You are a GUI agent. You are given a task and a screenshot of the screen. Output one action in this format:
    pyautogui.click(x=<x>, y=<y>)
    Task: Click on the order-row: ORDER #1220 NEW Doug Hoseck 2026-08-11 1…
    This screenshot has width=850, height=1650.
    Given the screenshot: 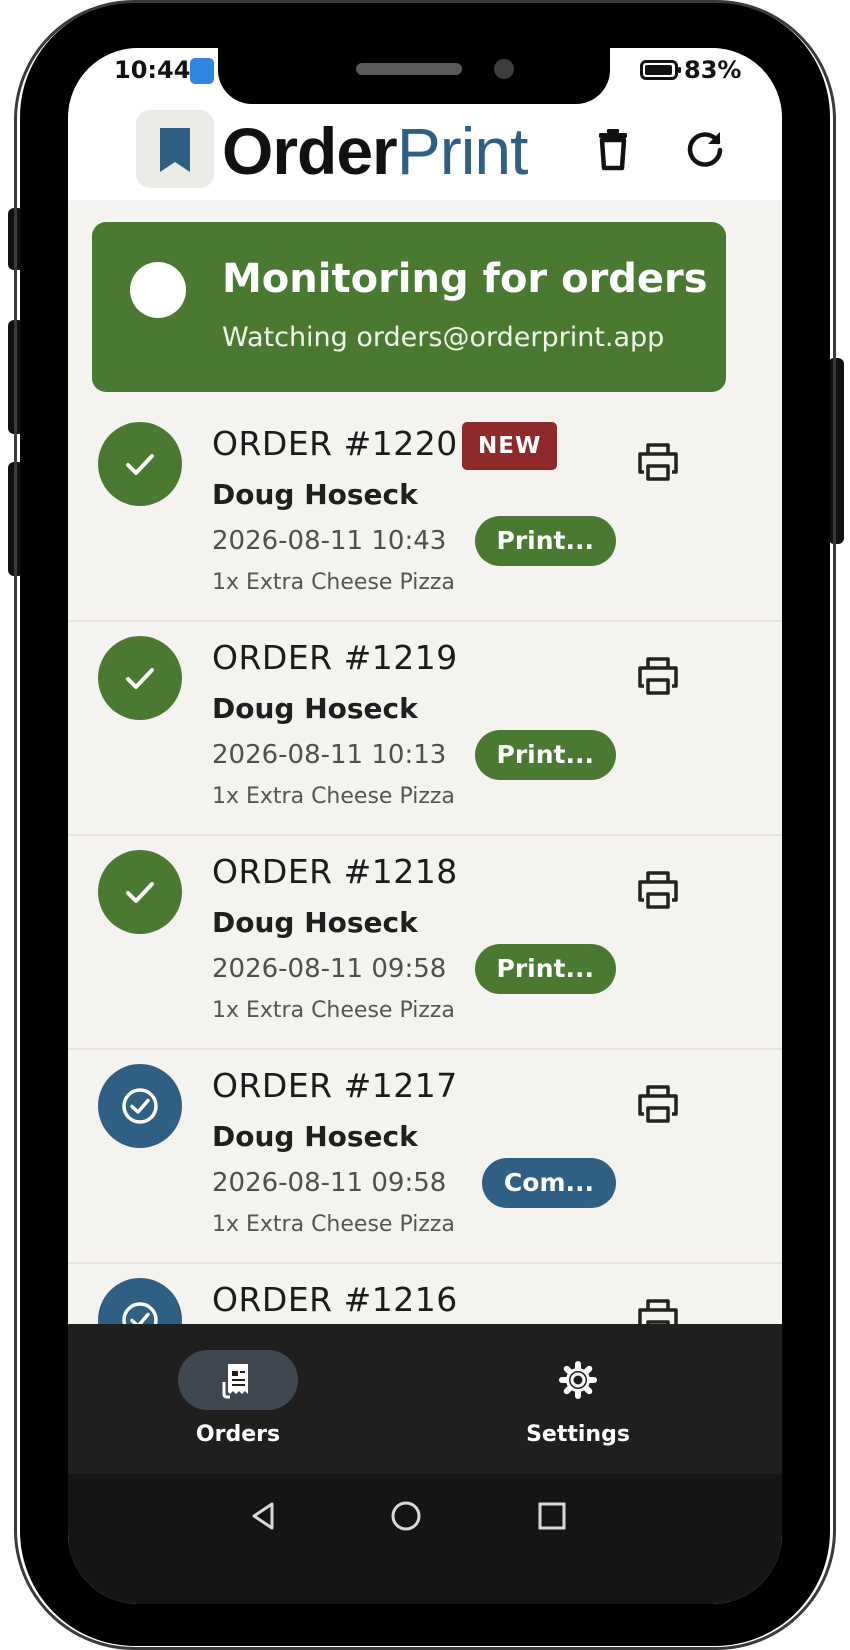 What is the action you would take?
    pyautogui.click(x=425, y=515)
    